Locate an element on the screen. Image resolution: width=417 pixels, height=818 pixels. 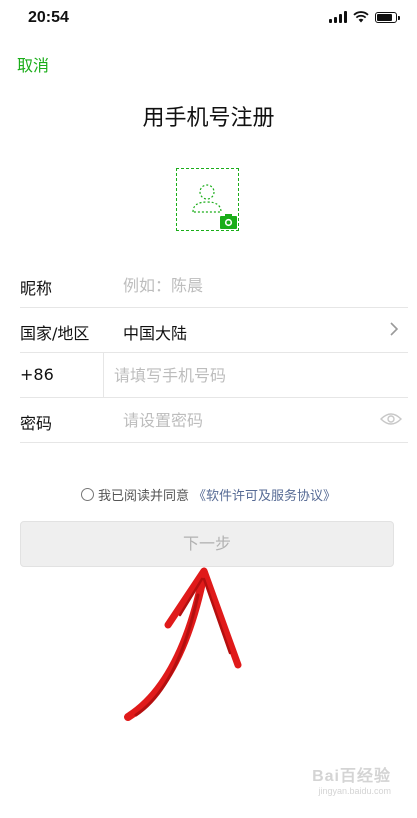
battery-icon is located at coordinates (387, 17).